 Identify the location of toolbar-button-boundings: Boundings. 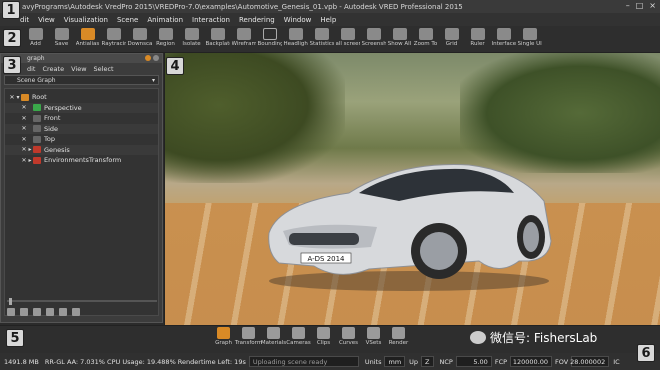
(270, 37).